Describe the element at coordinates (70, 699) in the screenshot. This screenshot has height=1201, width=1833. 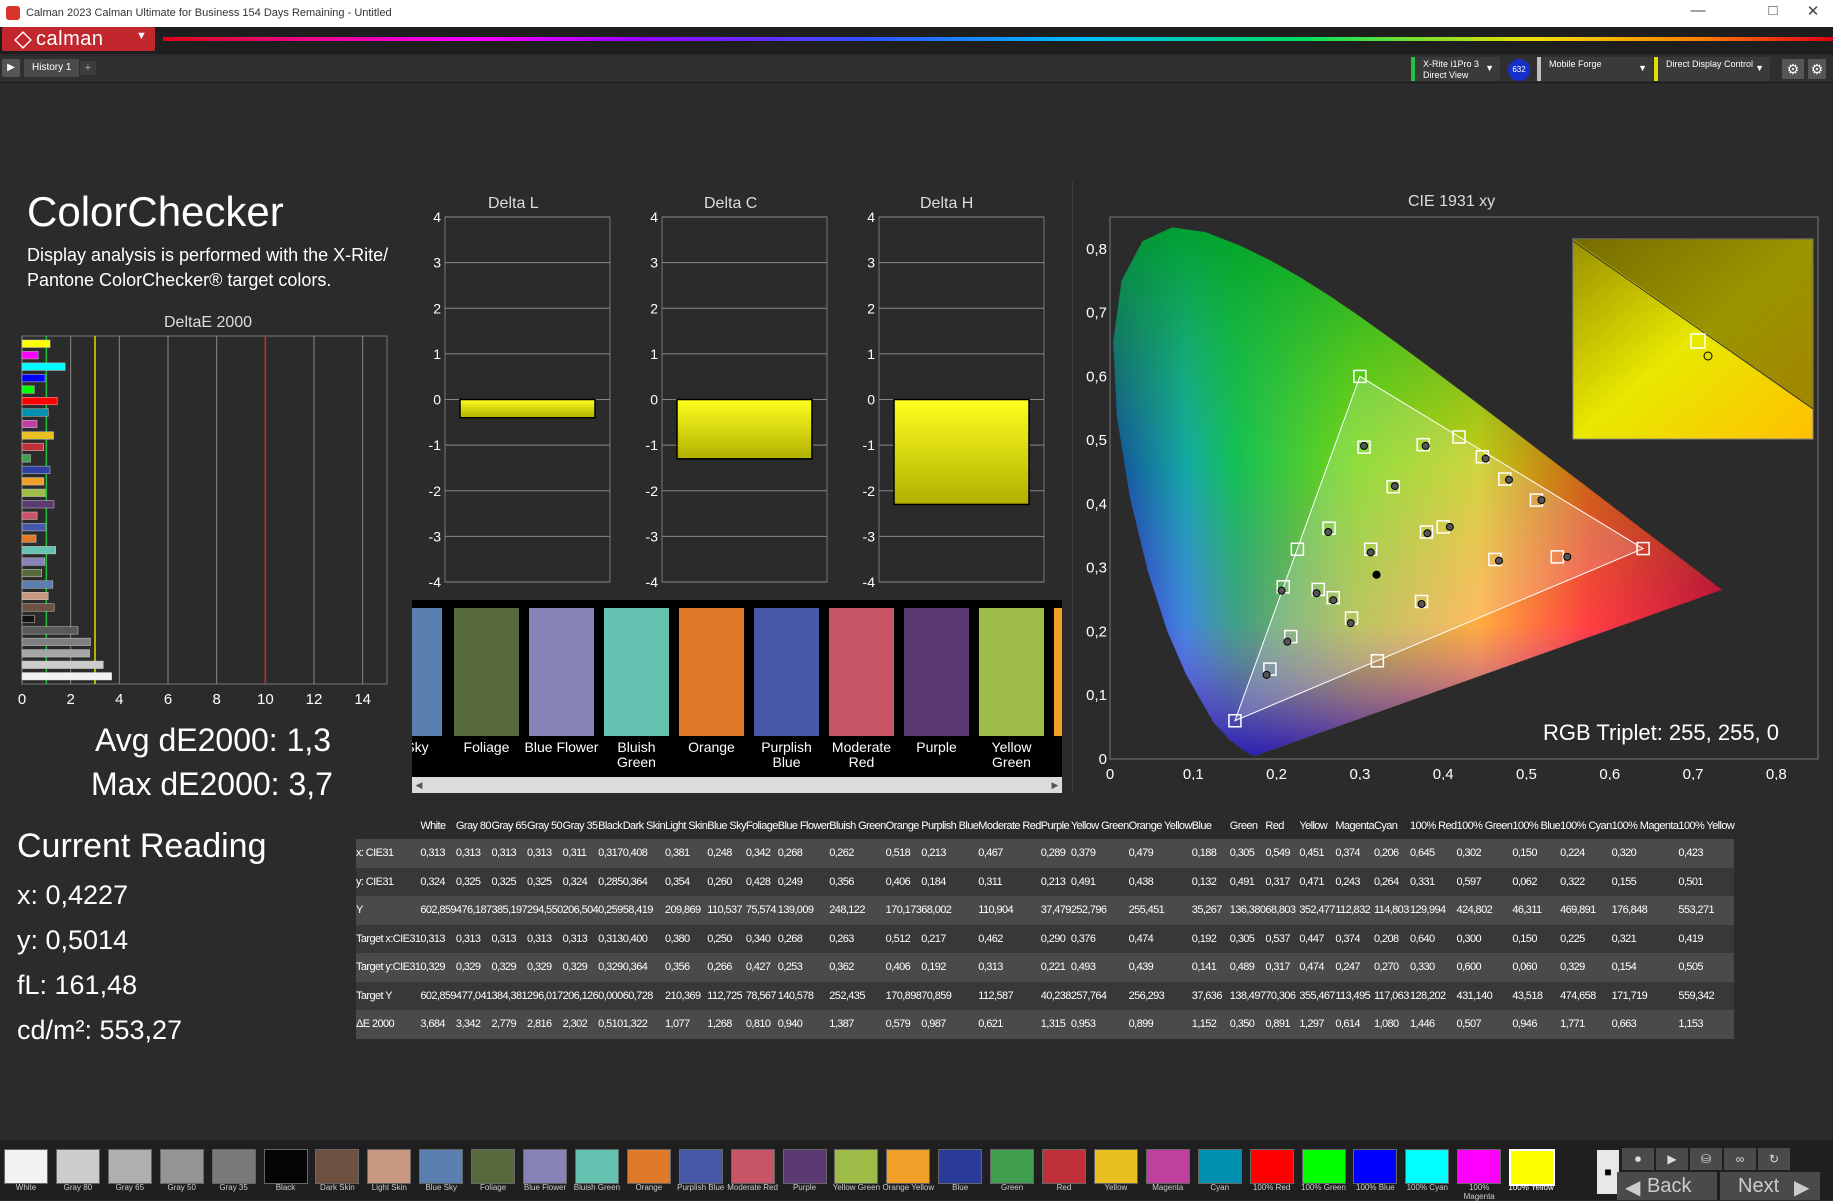
I see `x-tick-label: 2` at that location.